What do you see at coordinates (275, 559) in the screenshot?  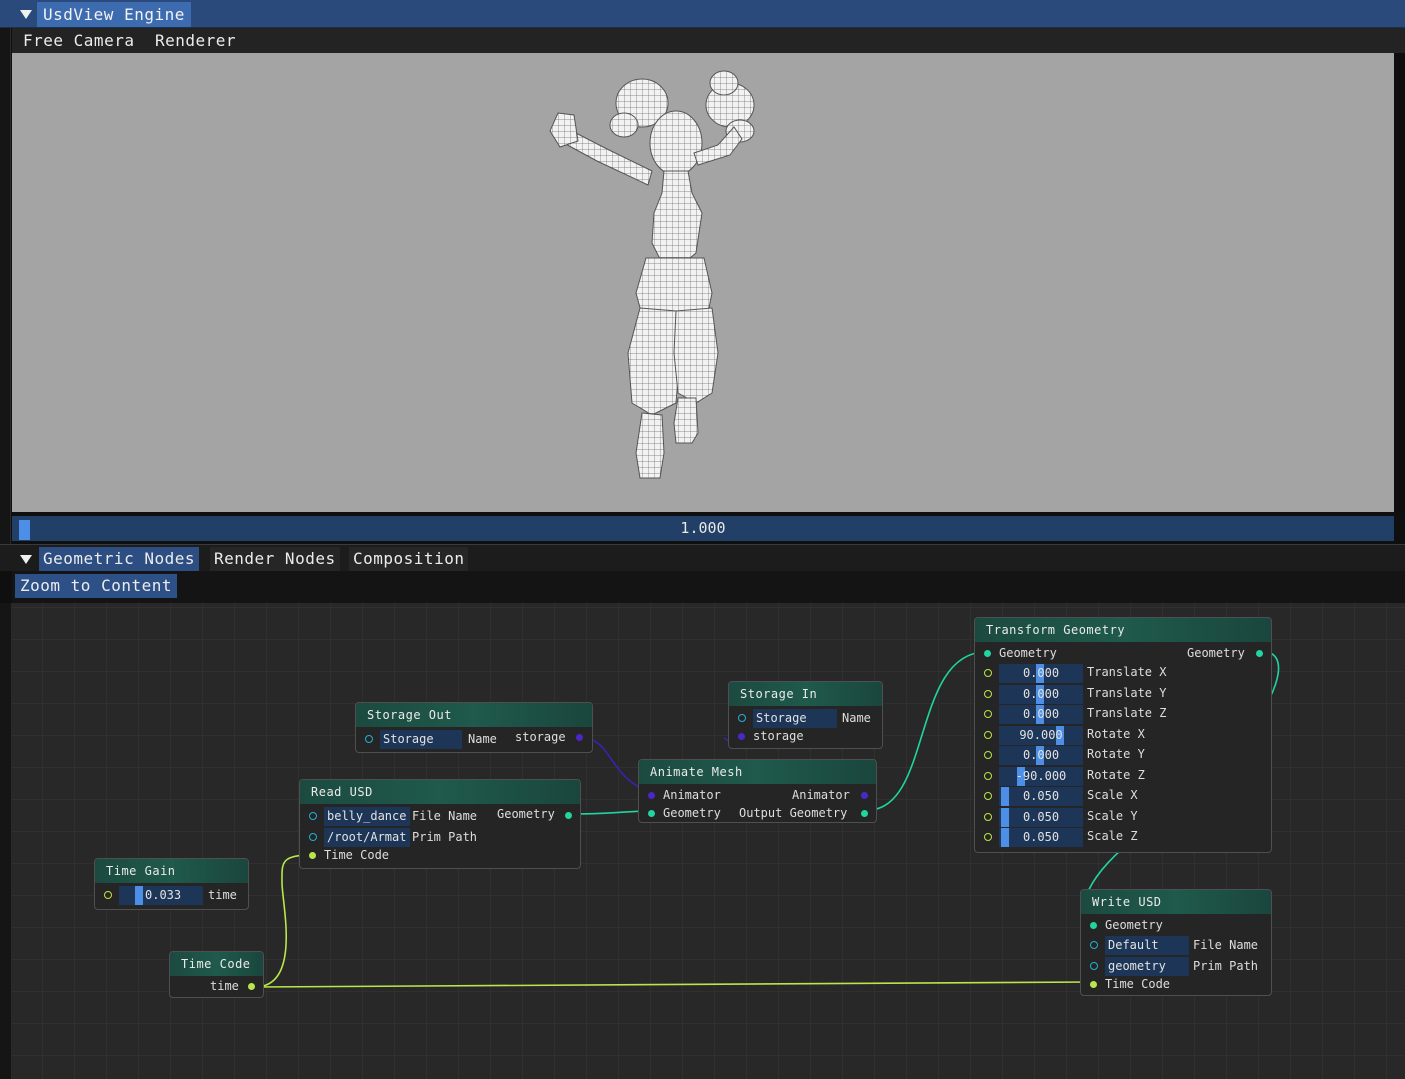 I see `tab-render-nodes: Render Nodes` at bounding box center [275, 559].